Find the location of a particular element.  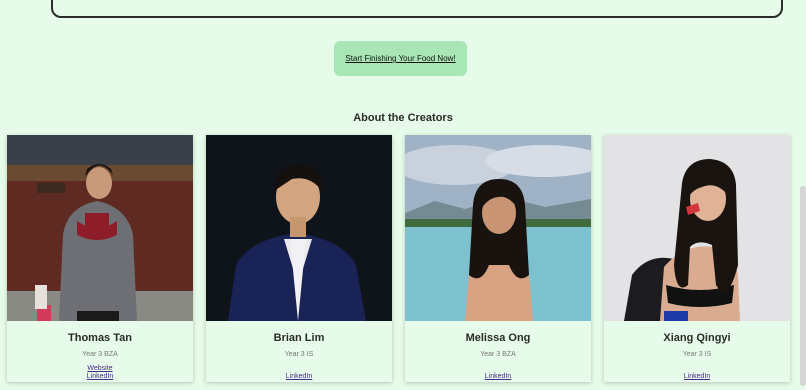

creator-card: Xiang Qingyi Year 3 IS LinkedIn is located at coordinates (697, 258).